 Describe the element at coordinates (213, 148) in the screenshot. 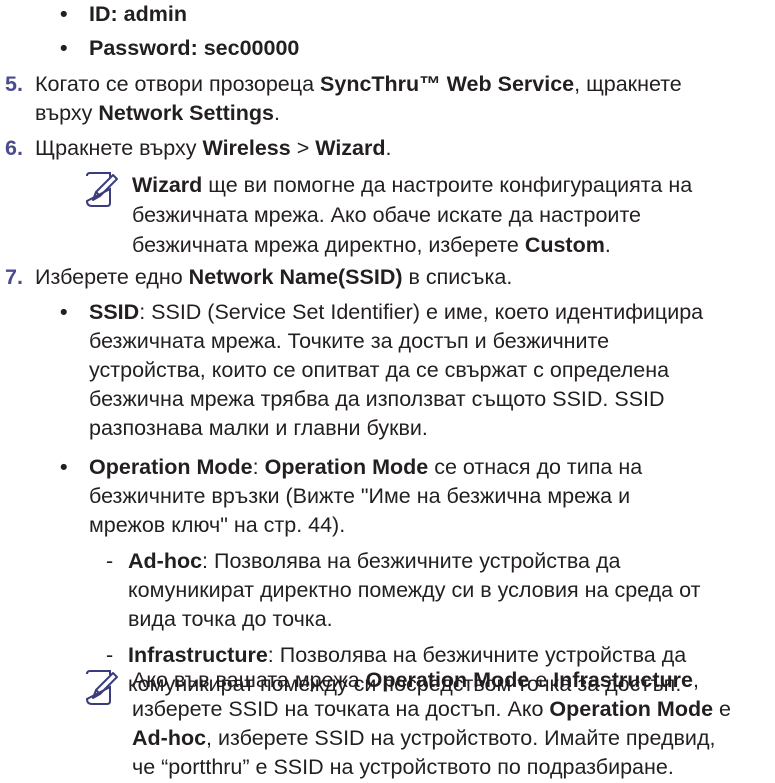

I see `step-6-line: Щракнете върху Wireless > Wizard.` at that location.